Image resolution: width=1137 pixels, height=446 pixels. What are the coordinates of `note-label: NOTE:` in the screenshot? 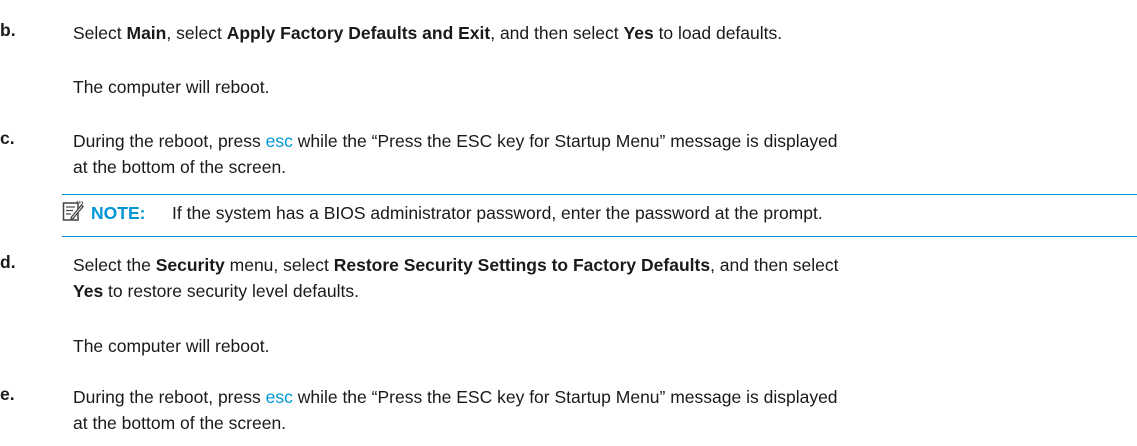 It's located at (118, 213).